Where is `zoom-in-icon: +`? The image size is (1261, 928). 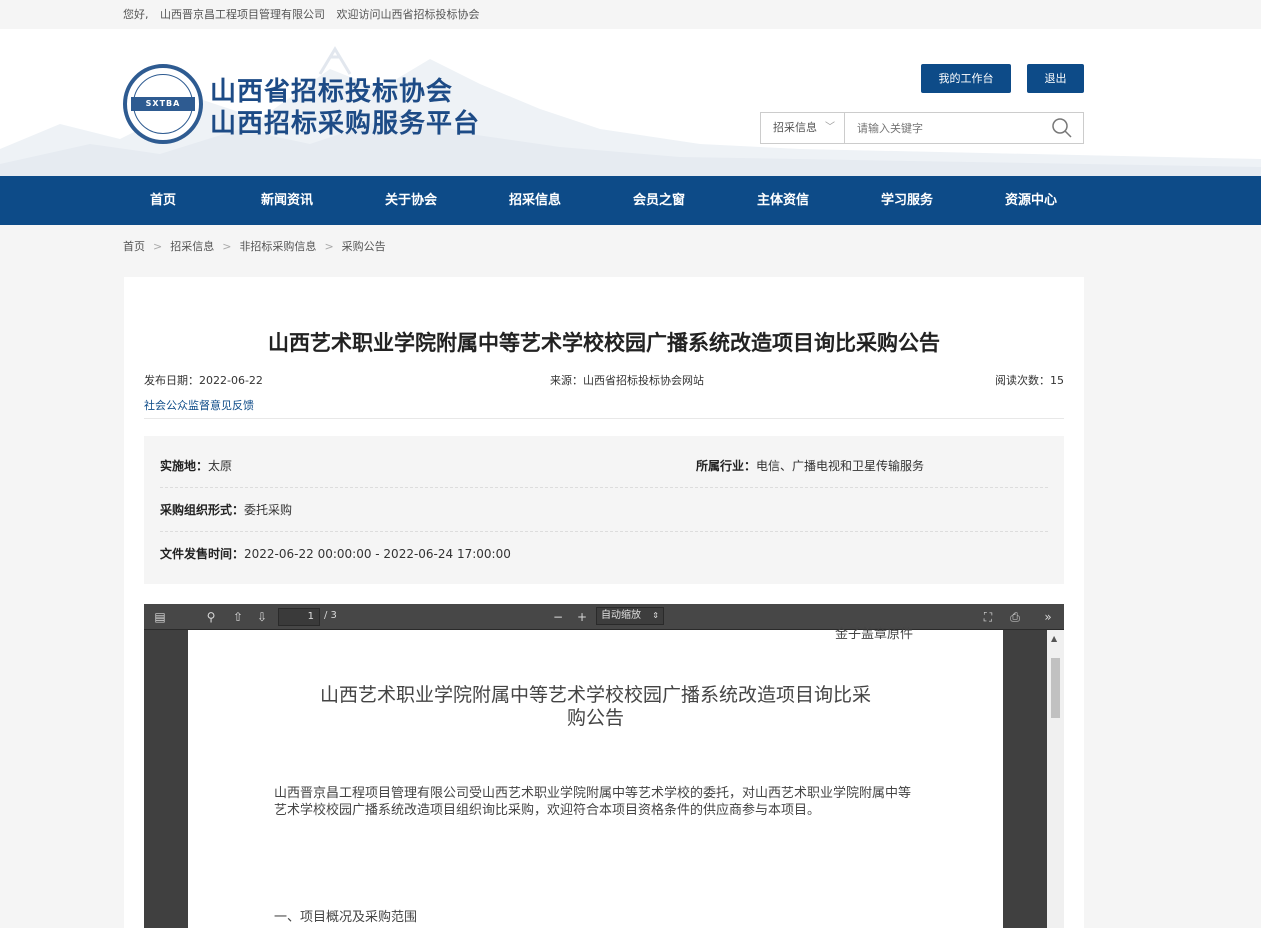 zoom-in-icon: + is located at coordinates (582, 617).